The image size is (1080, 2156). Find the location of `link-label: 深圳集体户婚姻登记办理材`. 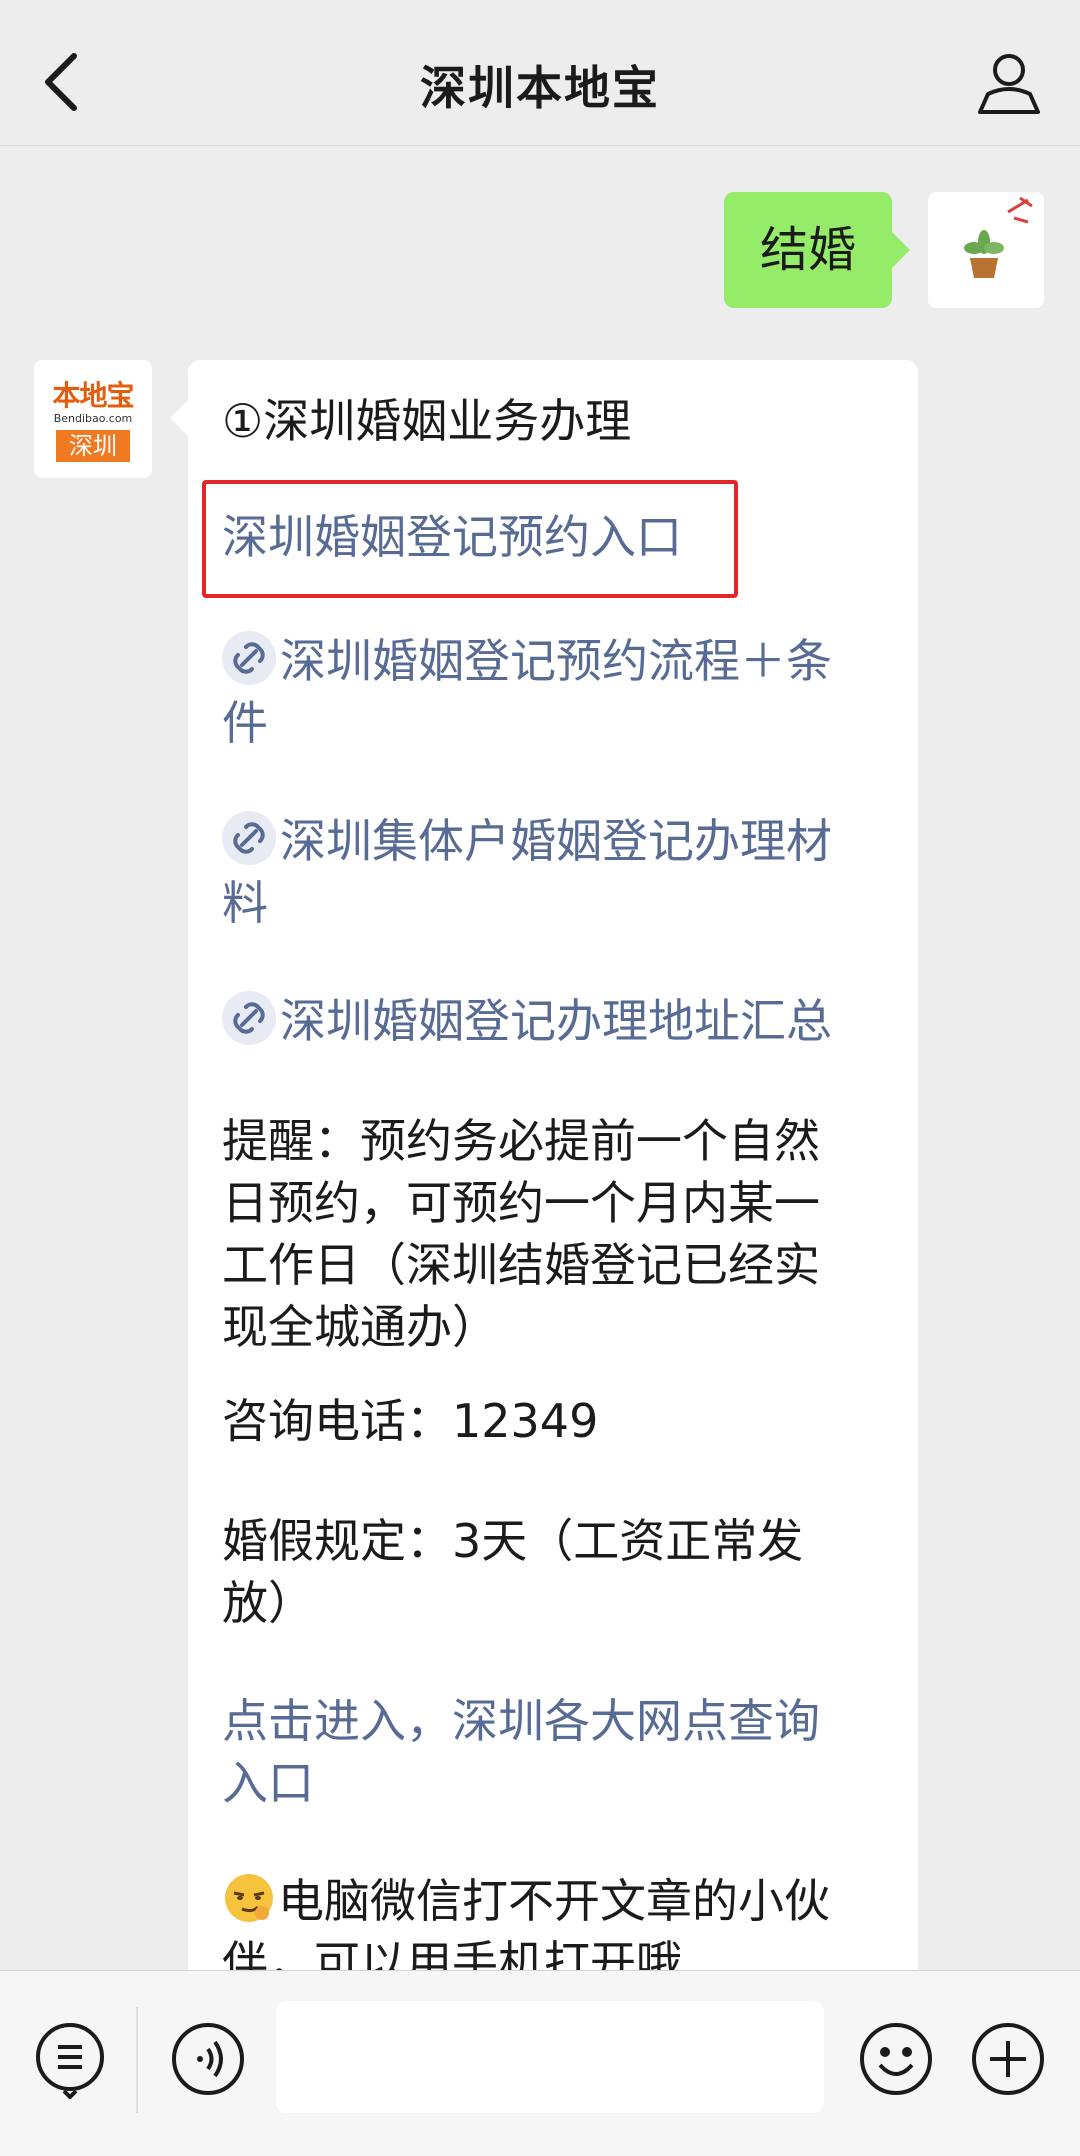

link-label: 深圳集体户婚姻登记办理材 is located at coordinates (556, 841).